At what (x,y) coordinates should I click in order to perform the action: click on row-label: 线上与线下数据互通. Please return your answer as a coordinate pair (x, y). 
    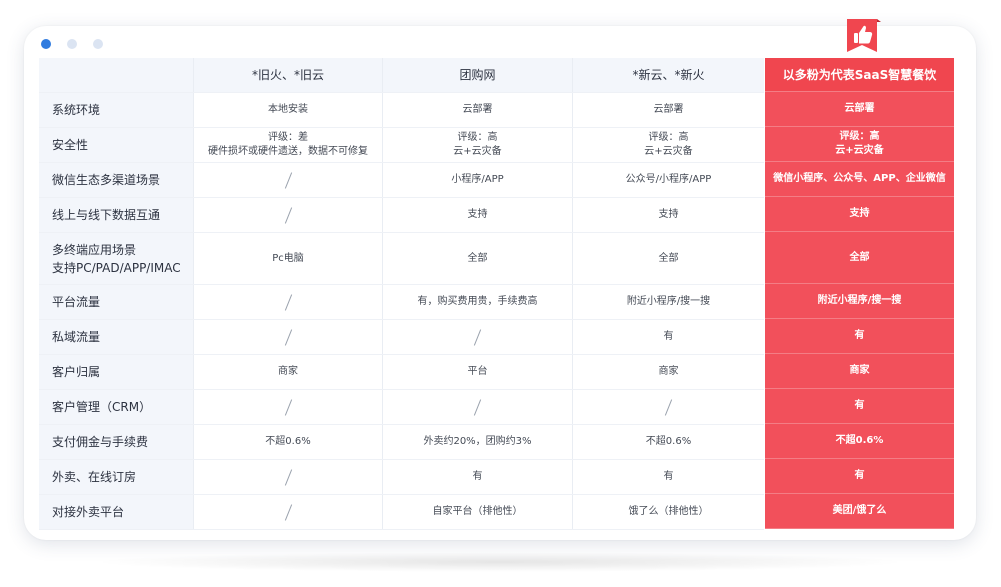
    Looking at the image, I should click on (116, 215).